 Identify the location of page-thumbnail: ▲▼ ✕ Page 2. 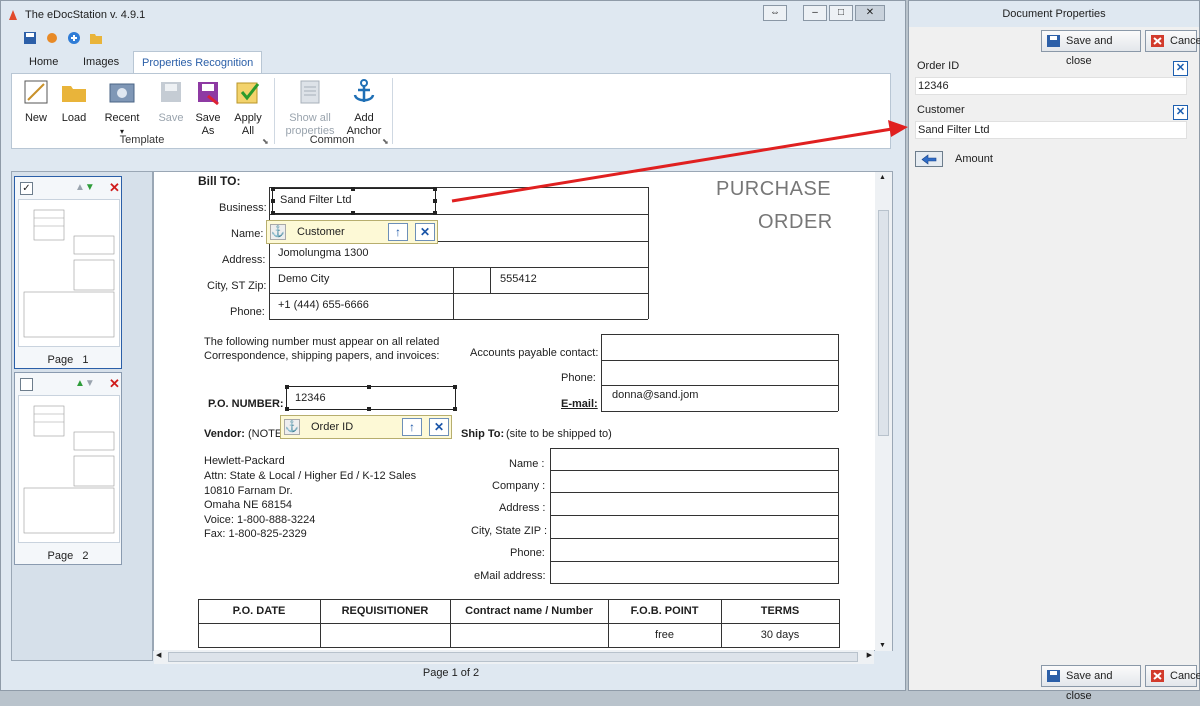
(68, 468).